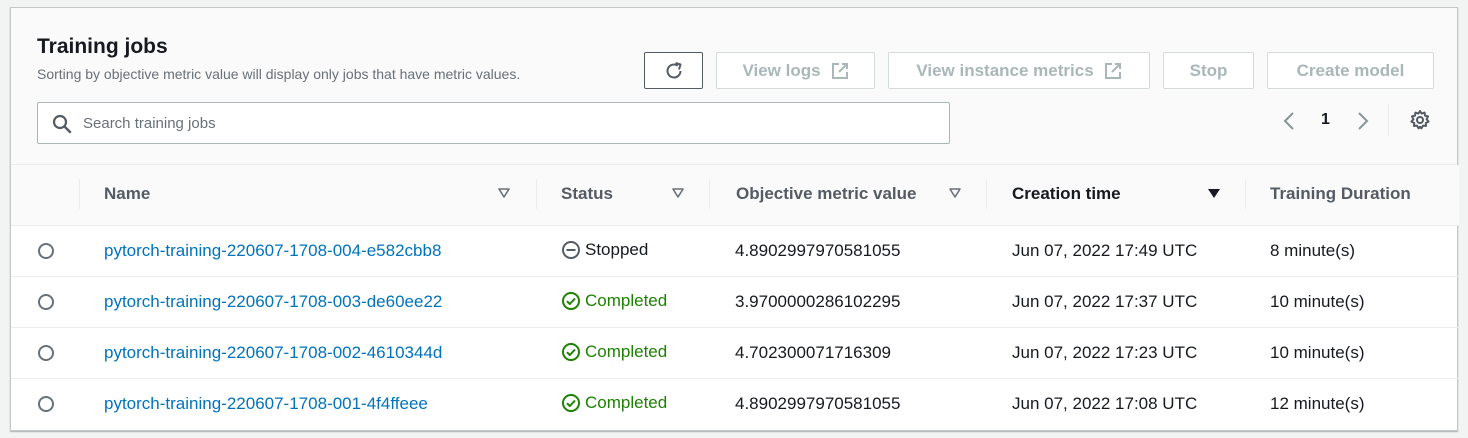 The height and width of the screenshot is (438, 1468). What do you see at coordinates (571, 249) in the screenshot?
I see `stopped-icon` at bounding box center [571, 249].